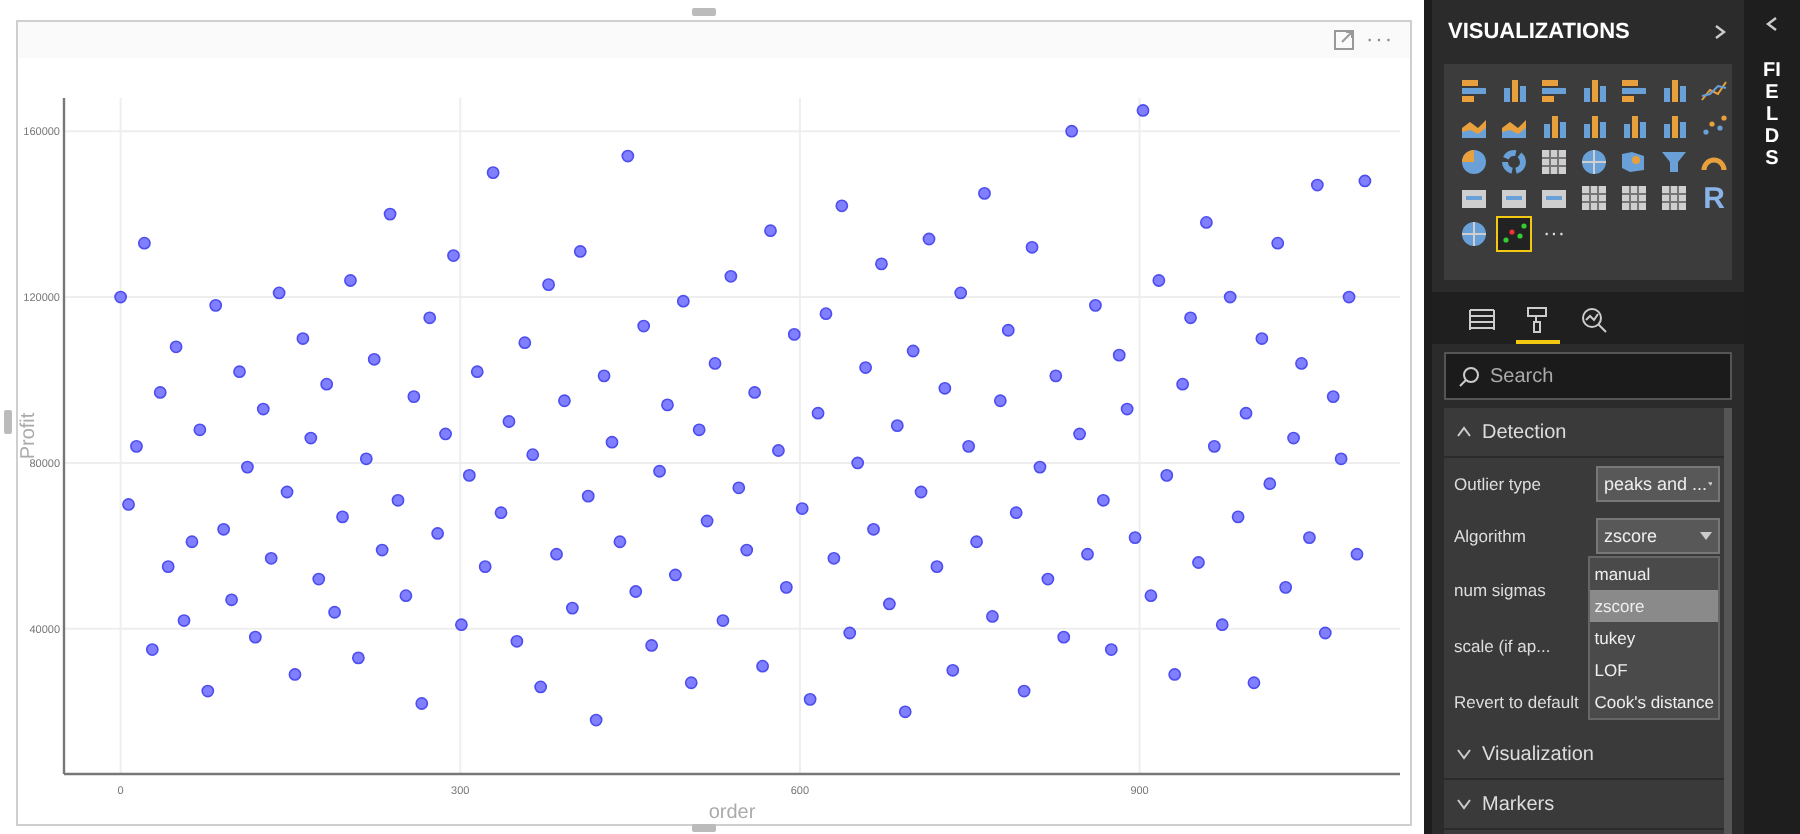 The height and width of the screenshot is (834, 1800). What do you see at coordinates (1654, 670) in the screenshot?
I see `menu-option: LOF` at bounding box center [1654, 670].